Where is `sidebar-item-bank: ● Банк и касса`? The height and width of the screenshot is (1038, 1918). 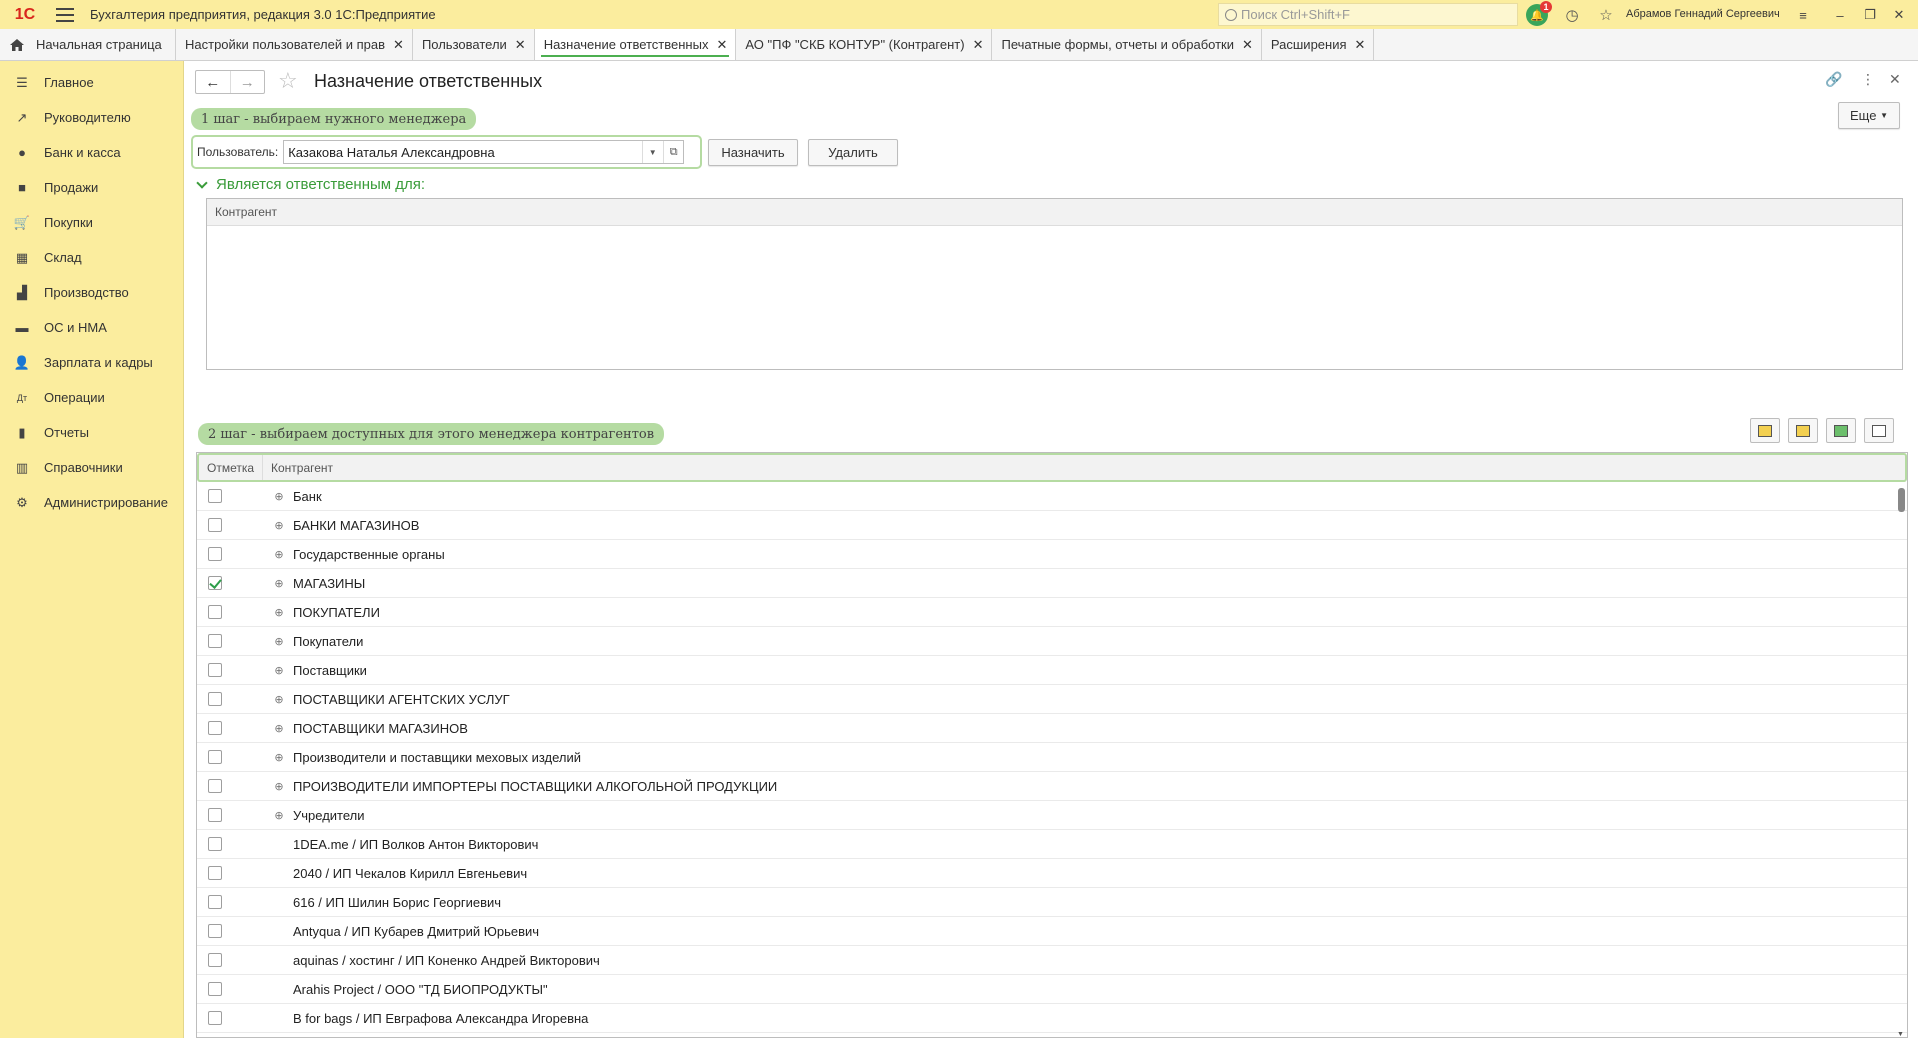 sidebar-item-bank: ● Банк и касса is located at coordinates (91, 152).